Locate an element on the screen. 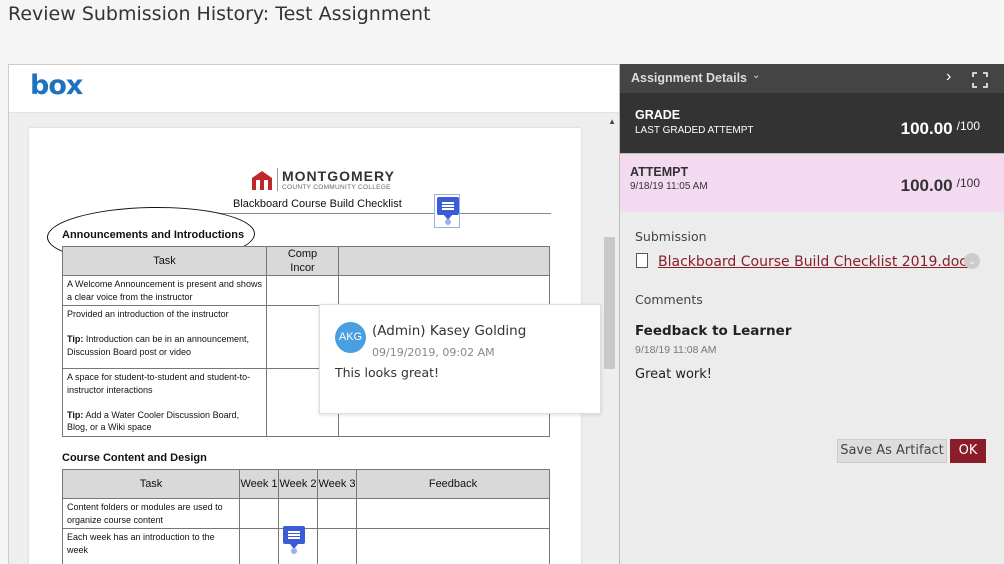  table-header: Week 3 is located at coordinates (337, 484).